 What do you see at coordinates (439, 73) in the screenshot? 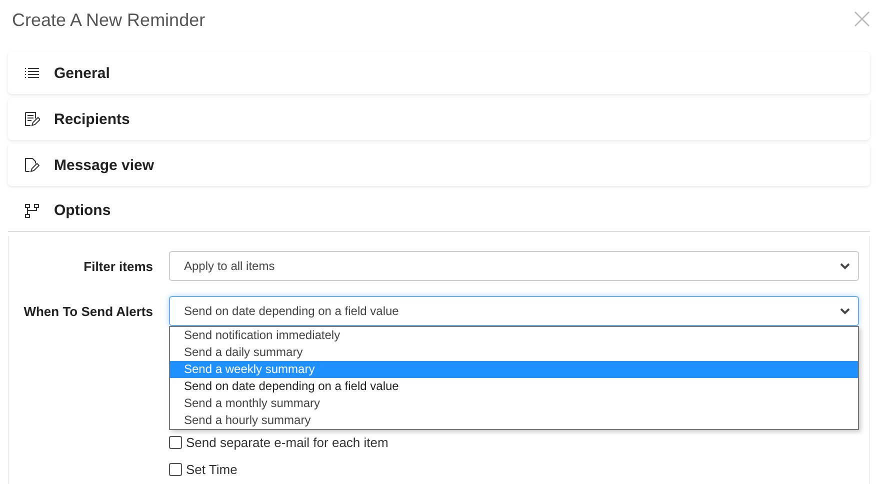
I see `section-header: General` at bounding box center [439, 73].